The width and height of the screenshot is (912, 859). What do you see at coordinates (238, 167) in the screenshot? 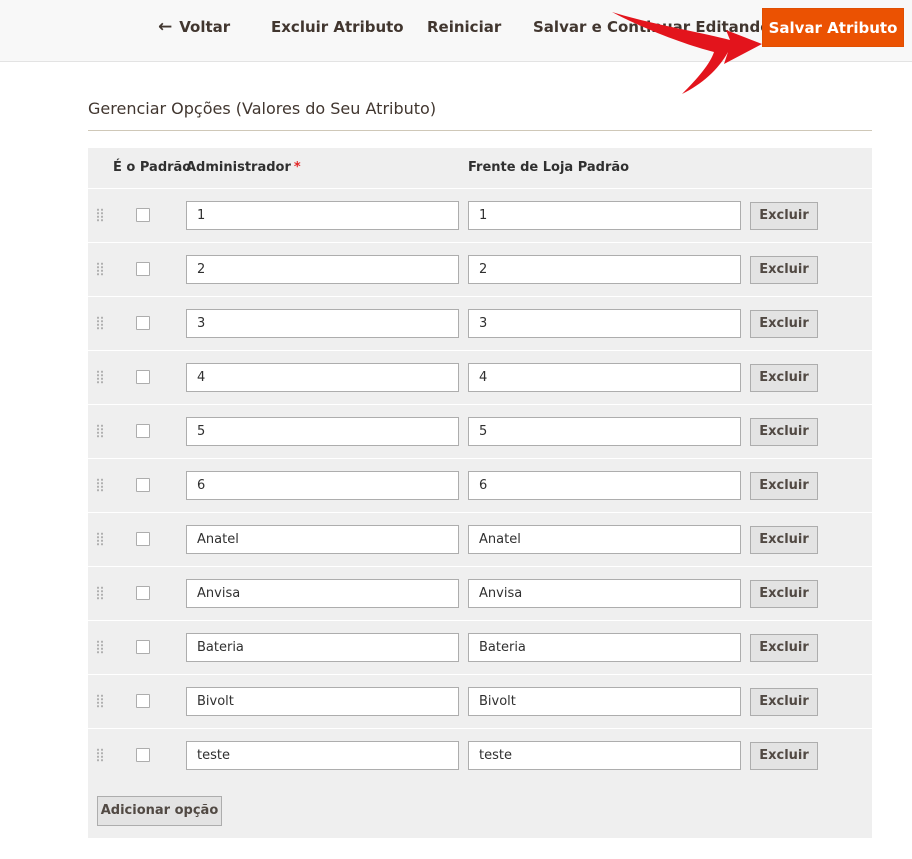
I see `column-header-admin-label: Administrador` at bounding box center [238, 167].